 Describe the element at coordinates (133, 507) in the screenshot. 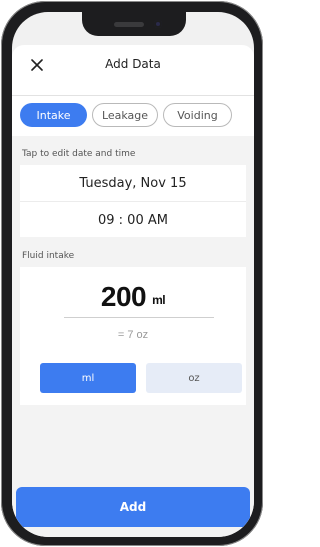

I see `add-button: Add` at that location.